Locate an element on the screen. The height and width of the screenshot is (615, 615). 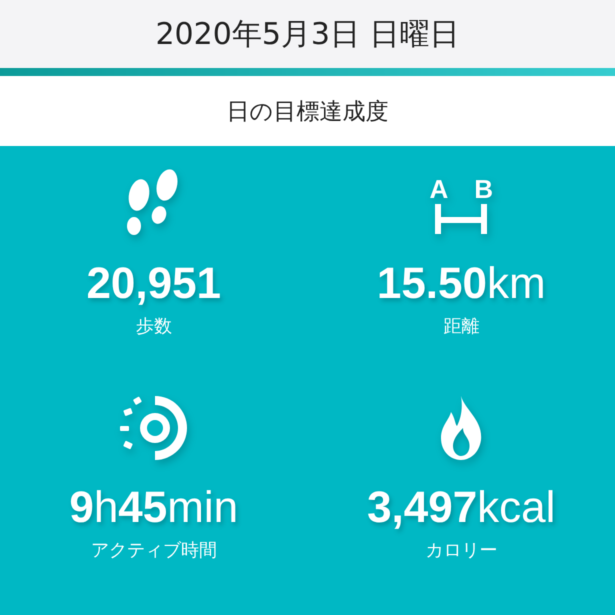
flame-icon is located at coordinates (461, 428).